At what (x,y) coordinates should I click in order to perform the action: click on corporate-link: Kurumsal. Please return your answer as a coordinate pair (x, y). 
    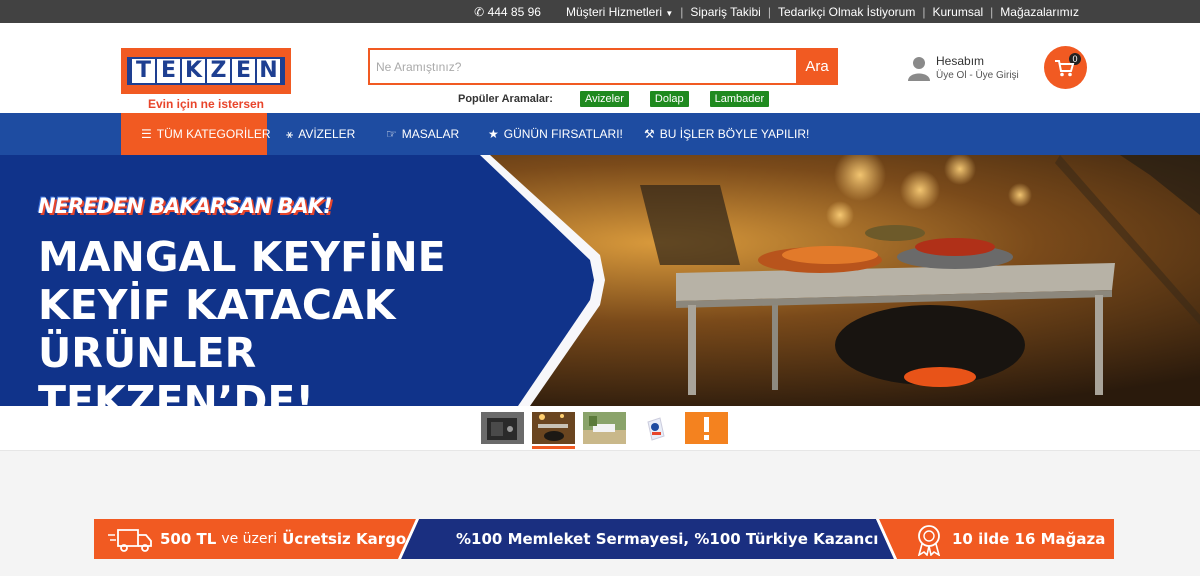
    Looking at the image, I should click on (957, 12).